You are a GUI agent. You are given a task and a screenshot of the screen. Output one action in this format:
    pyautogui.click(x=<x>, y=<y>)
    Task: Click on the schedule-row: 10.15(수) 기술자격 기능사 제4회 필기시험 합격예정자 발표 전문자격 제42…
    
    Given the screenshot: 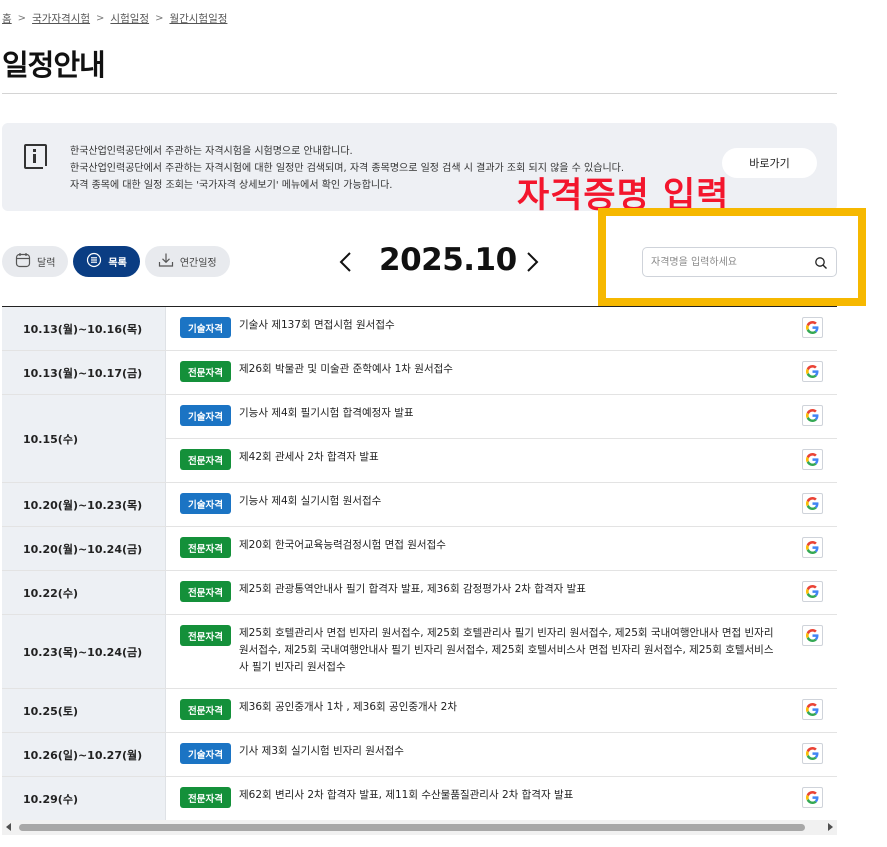 What is the action you would take?
    pyautogui.click(x=419, y=439)
    